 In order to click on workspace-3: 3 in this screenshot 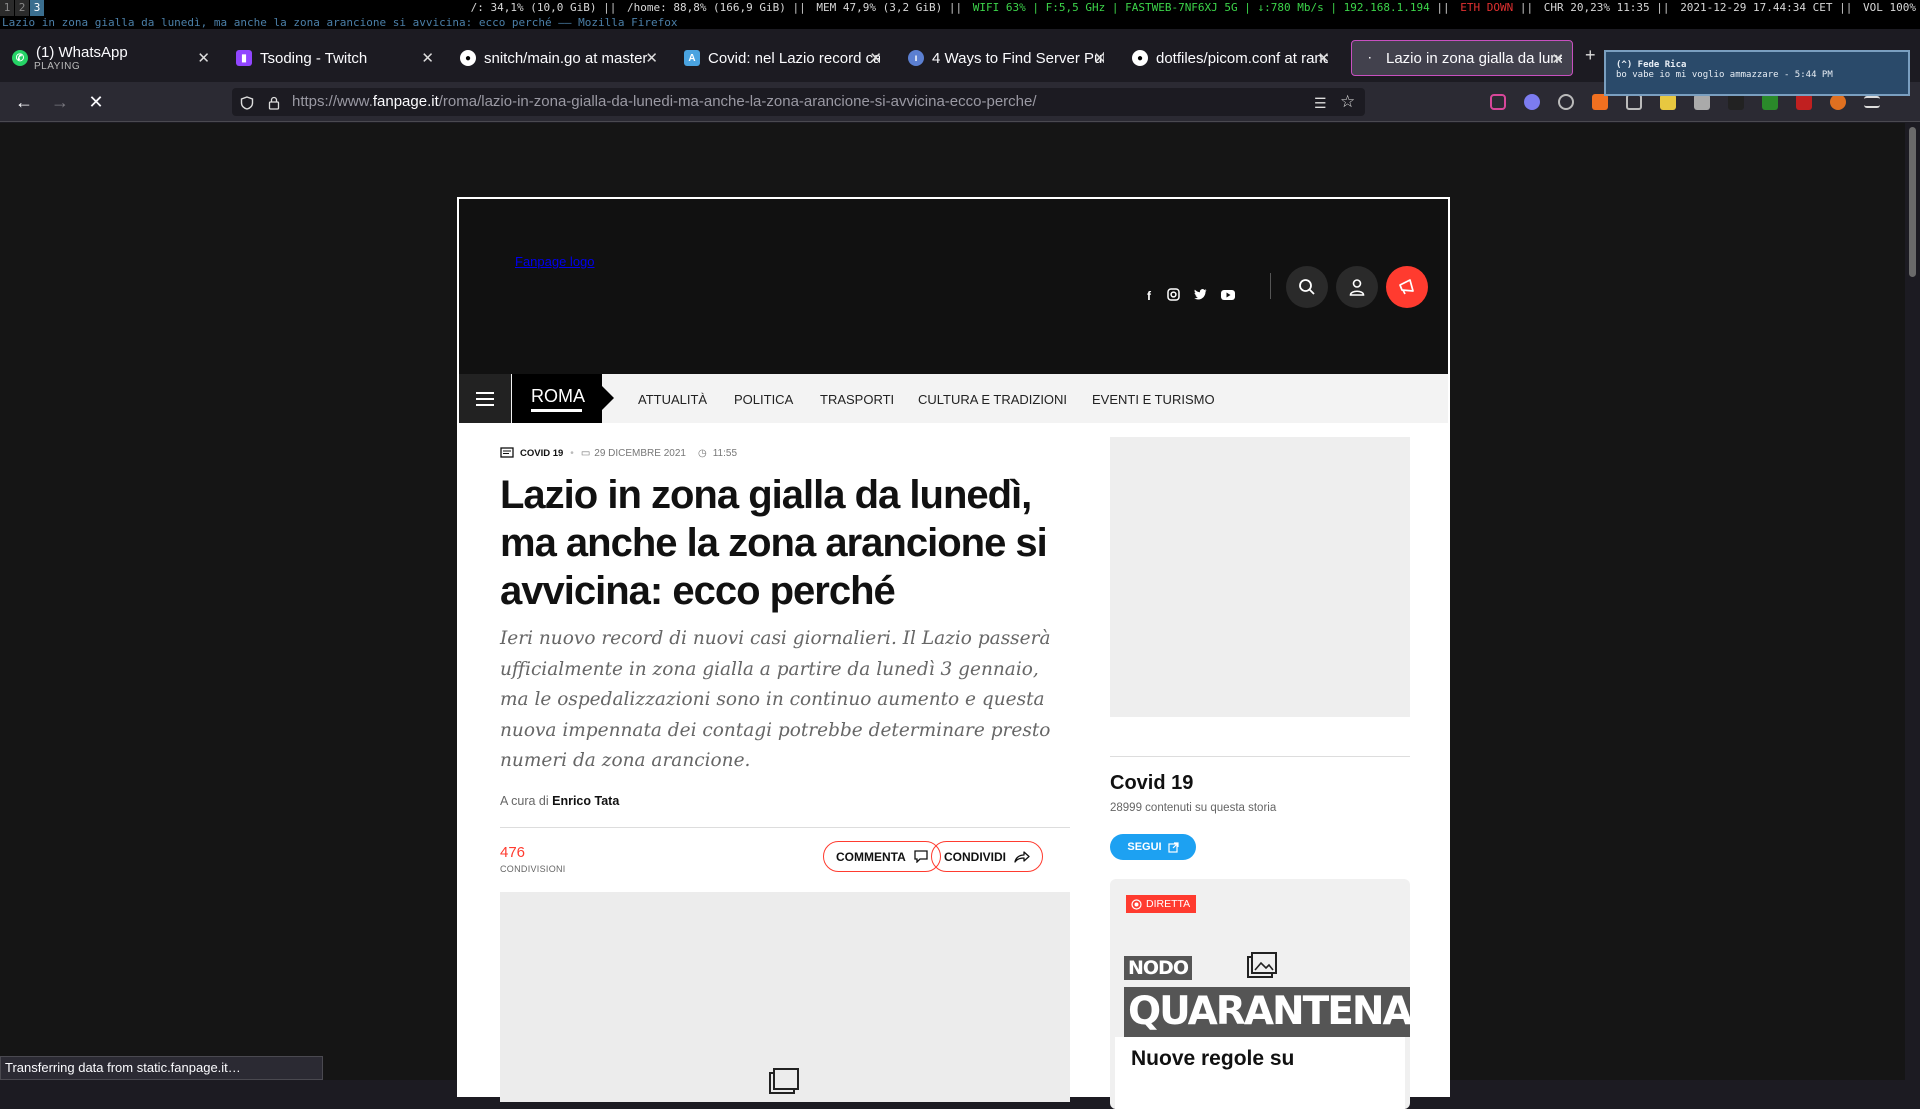, I will do `click(37, 8)`.